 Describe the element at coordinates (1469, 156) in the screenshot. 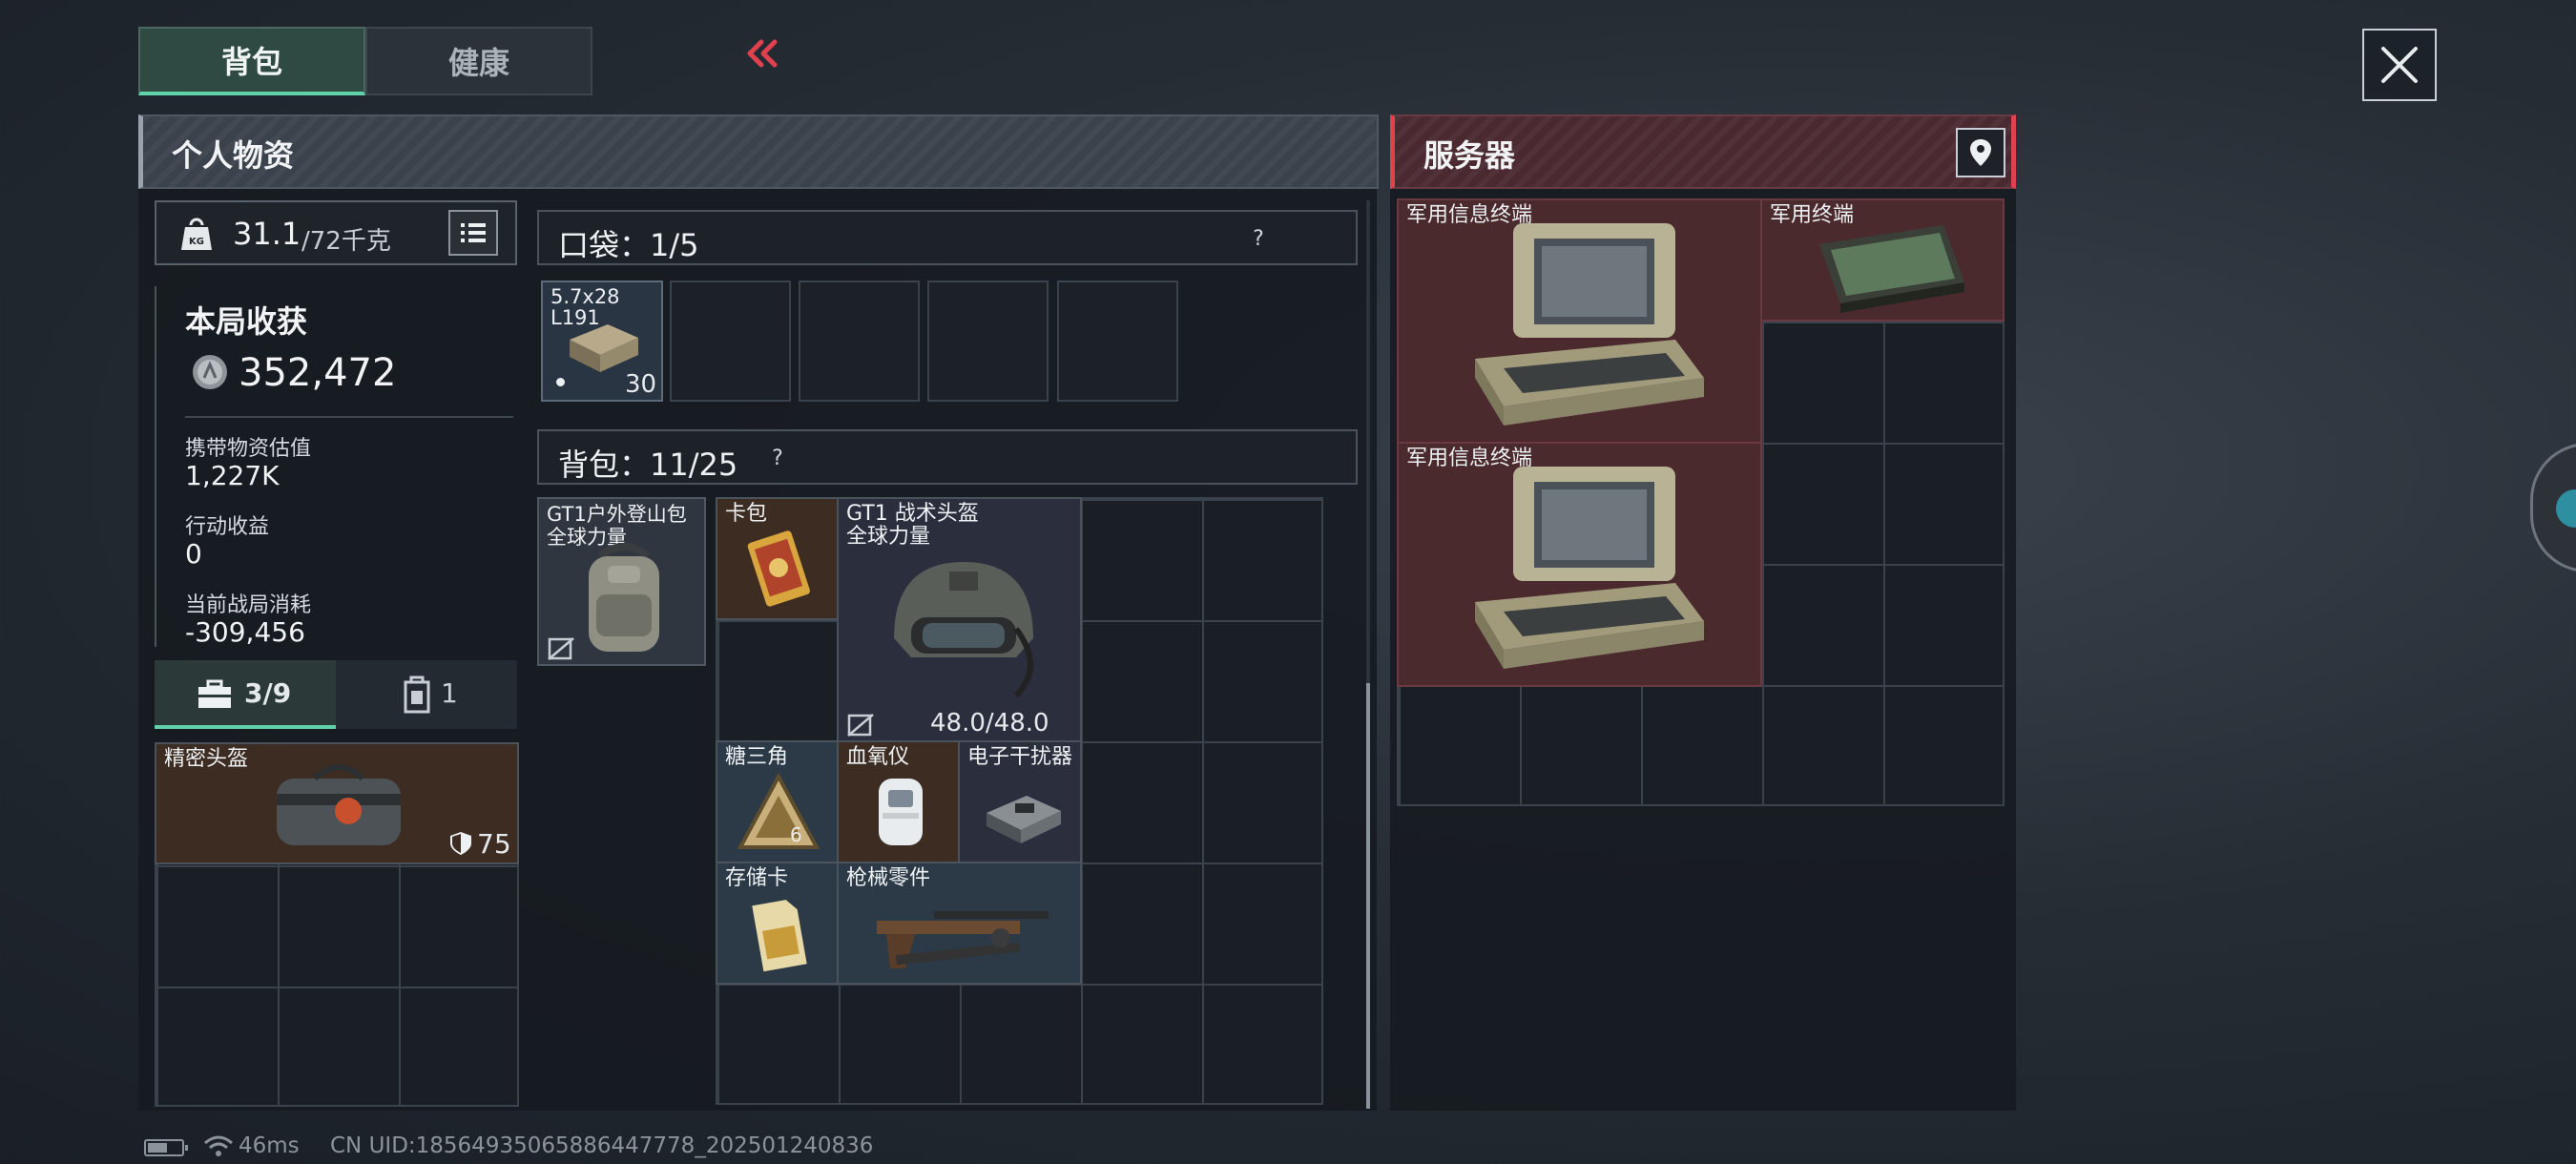

I see `server-title: 服务器` at that location.